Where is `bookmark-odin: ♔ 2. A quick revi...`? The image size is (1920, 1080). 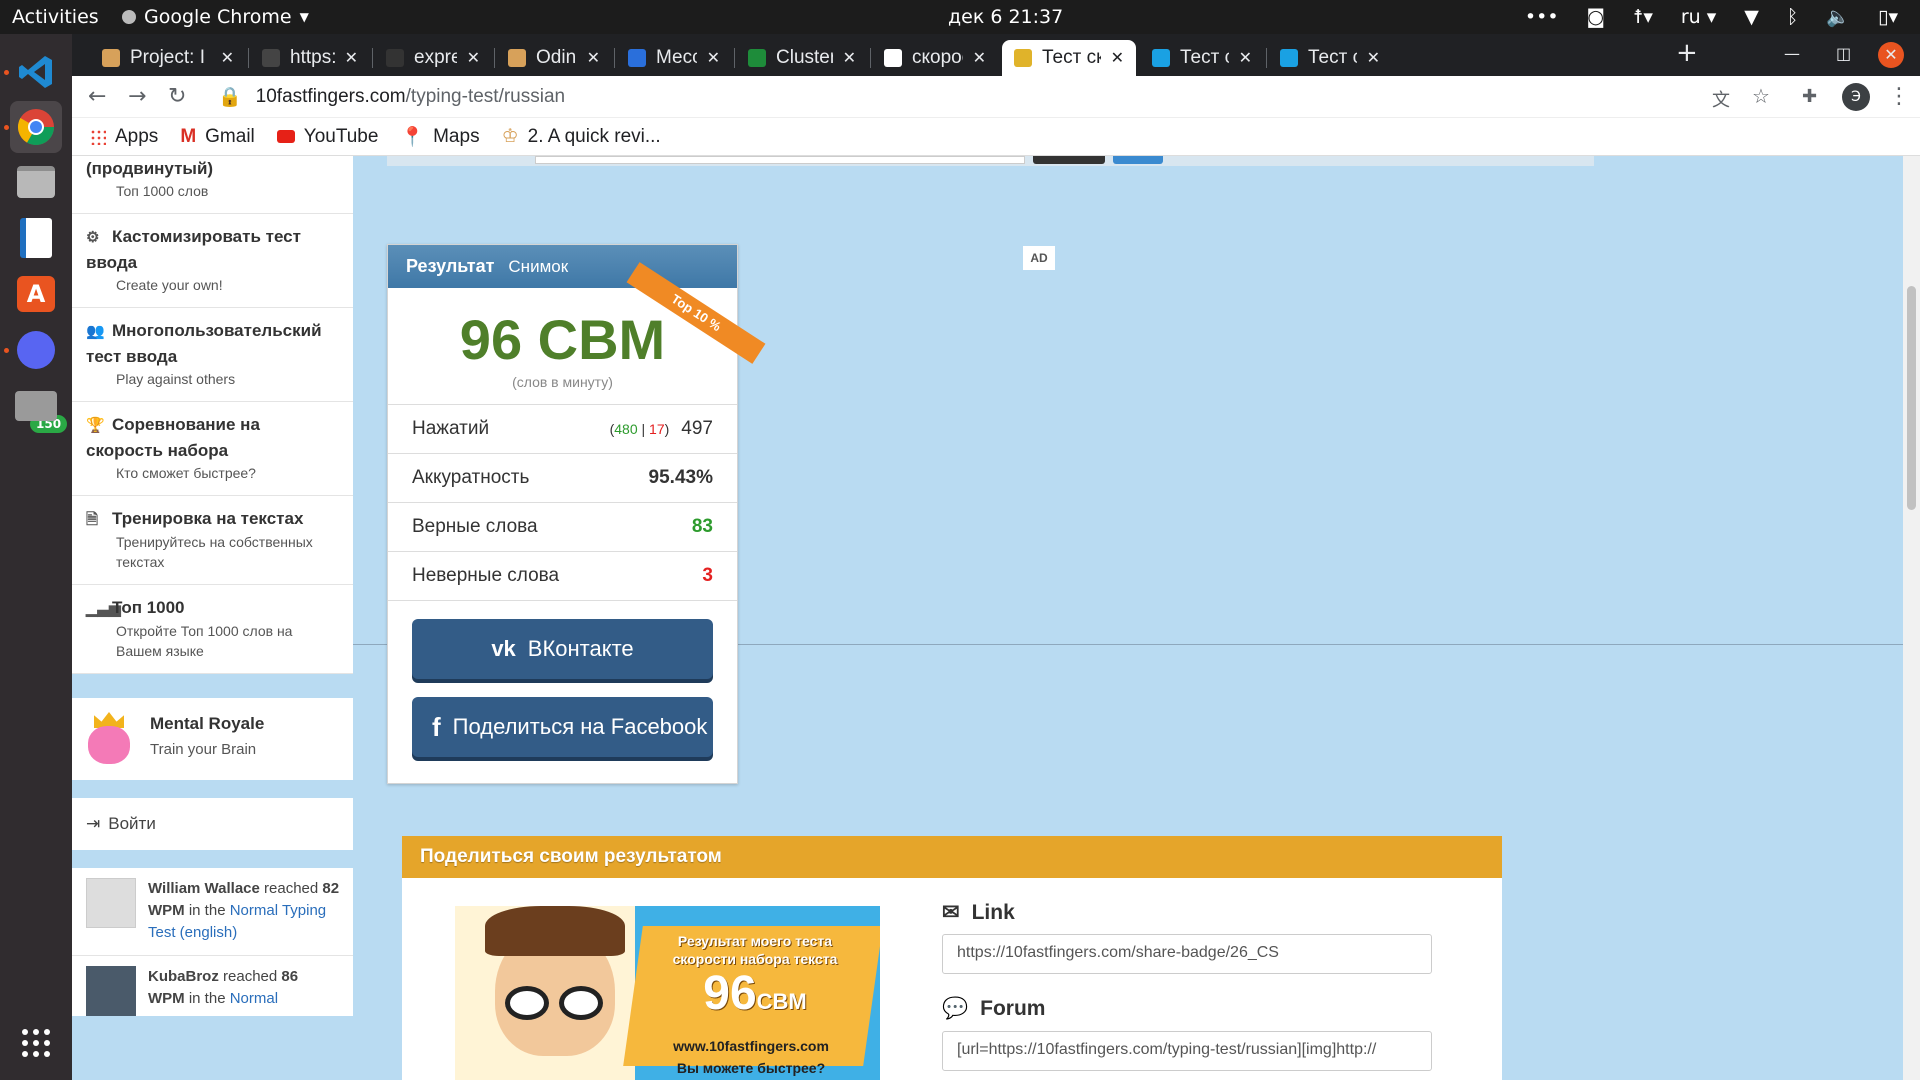 bookmark-odin: ♔ 2. A quick revi... is located at coordinates (581, 136).